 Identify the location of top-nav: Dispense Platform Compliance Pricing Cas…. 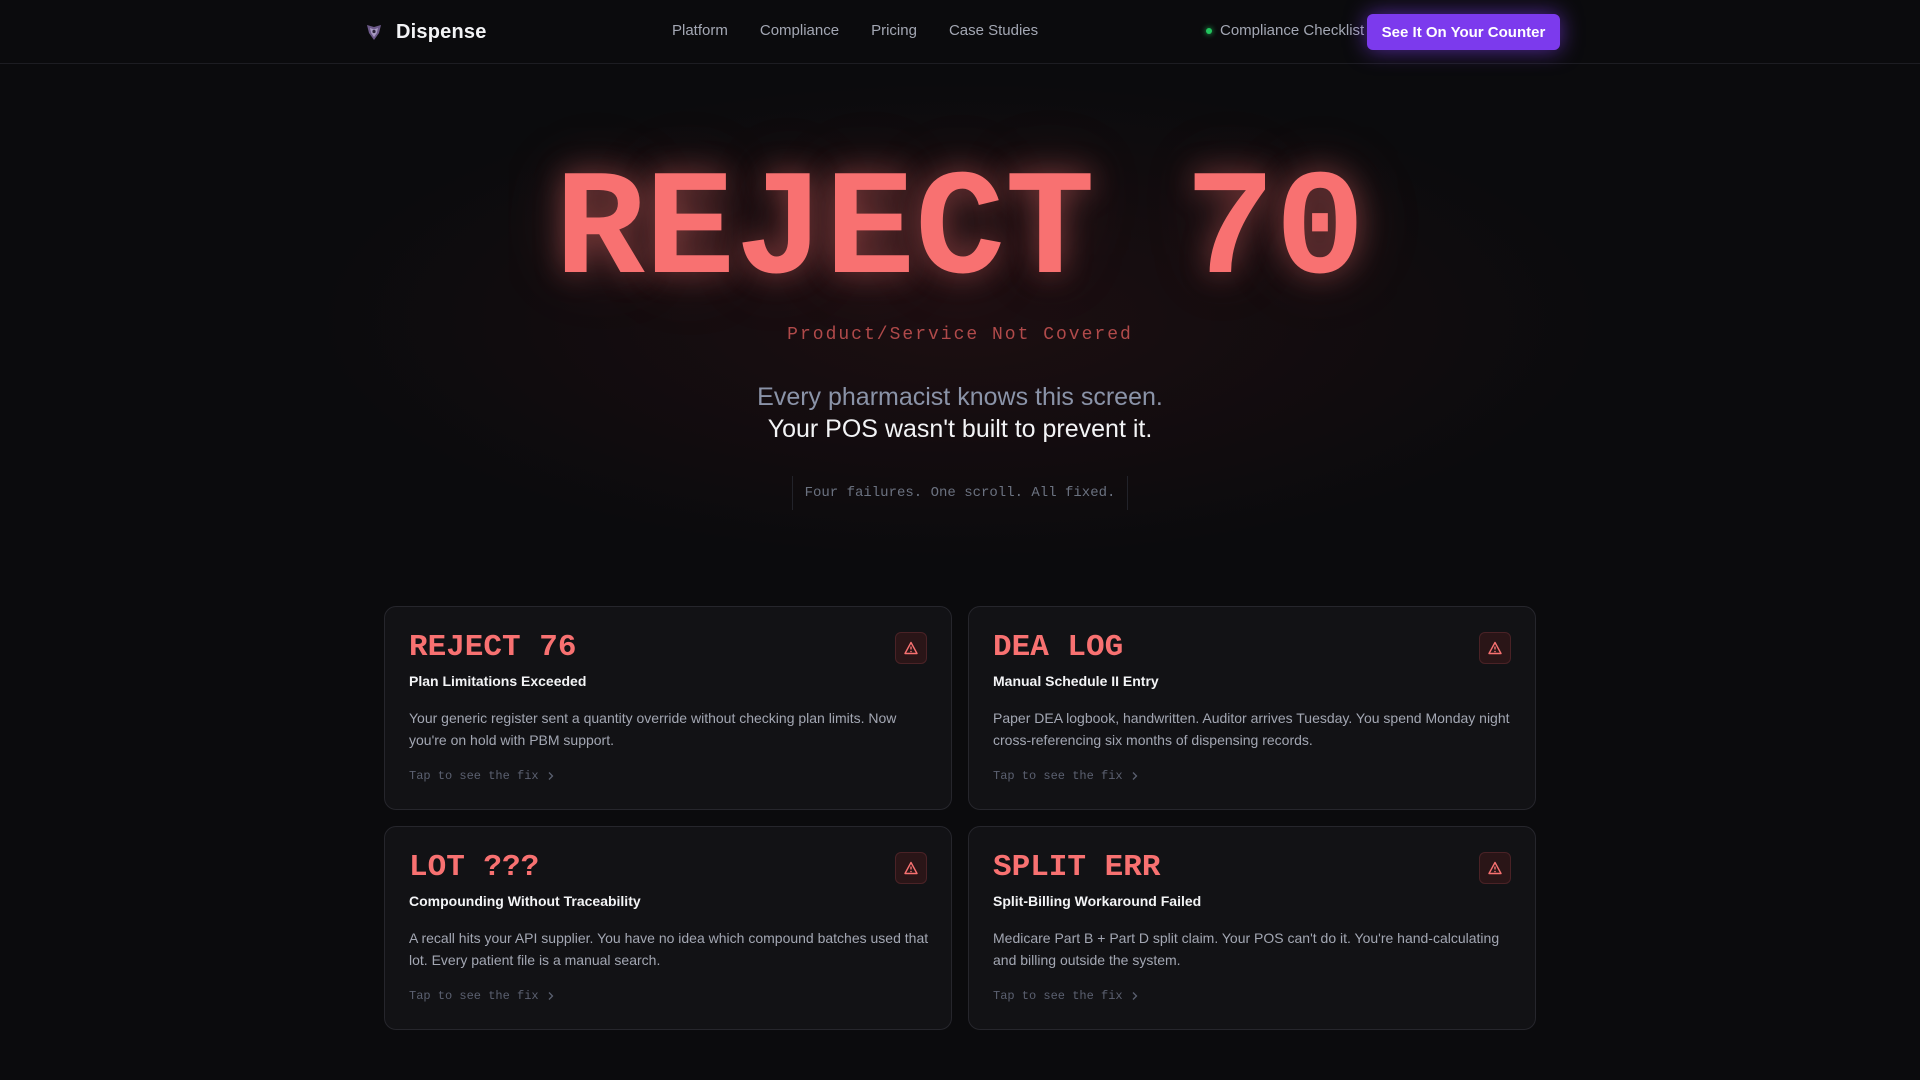
(960, 32).